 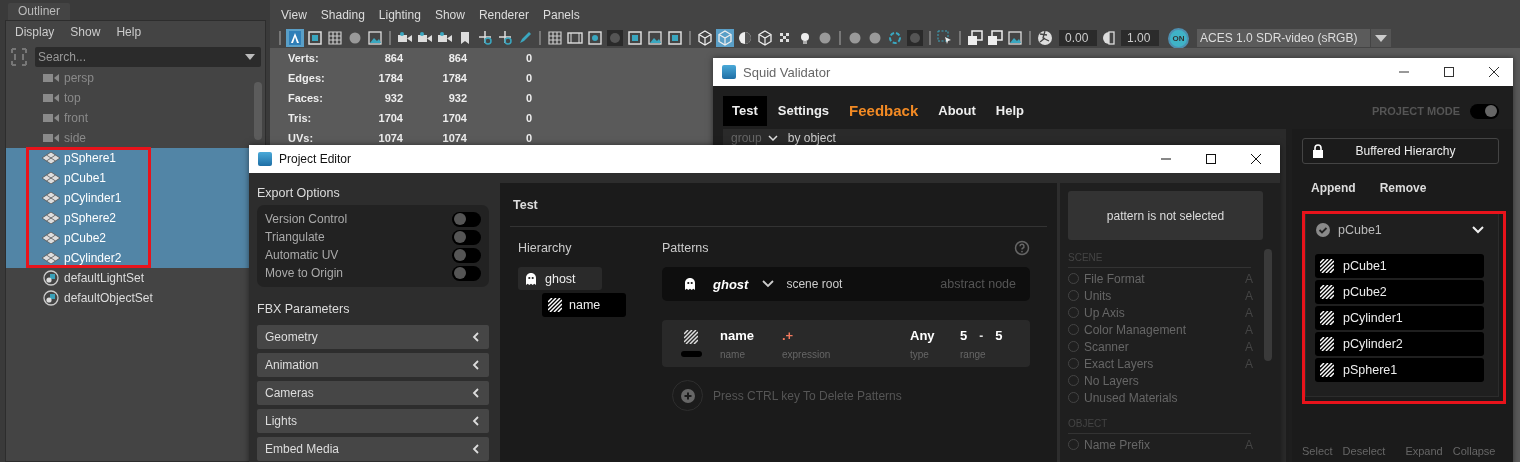 What do you see at coordinates (957, 111) in the screenshot?
I see `tab: About` at bounding box center [957, 111].